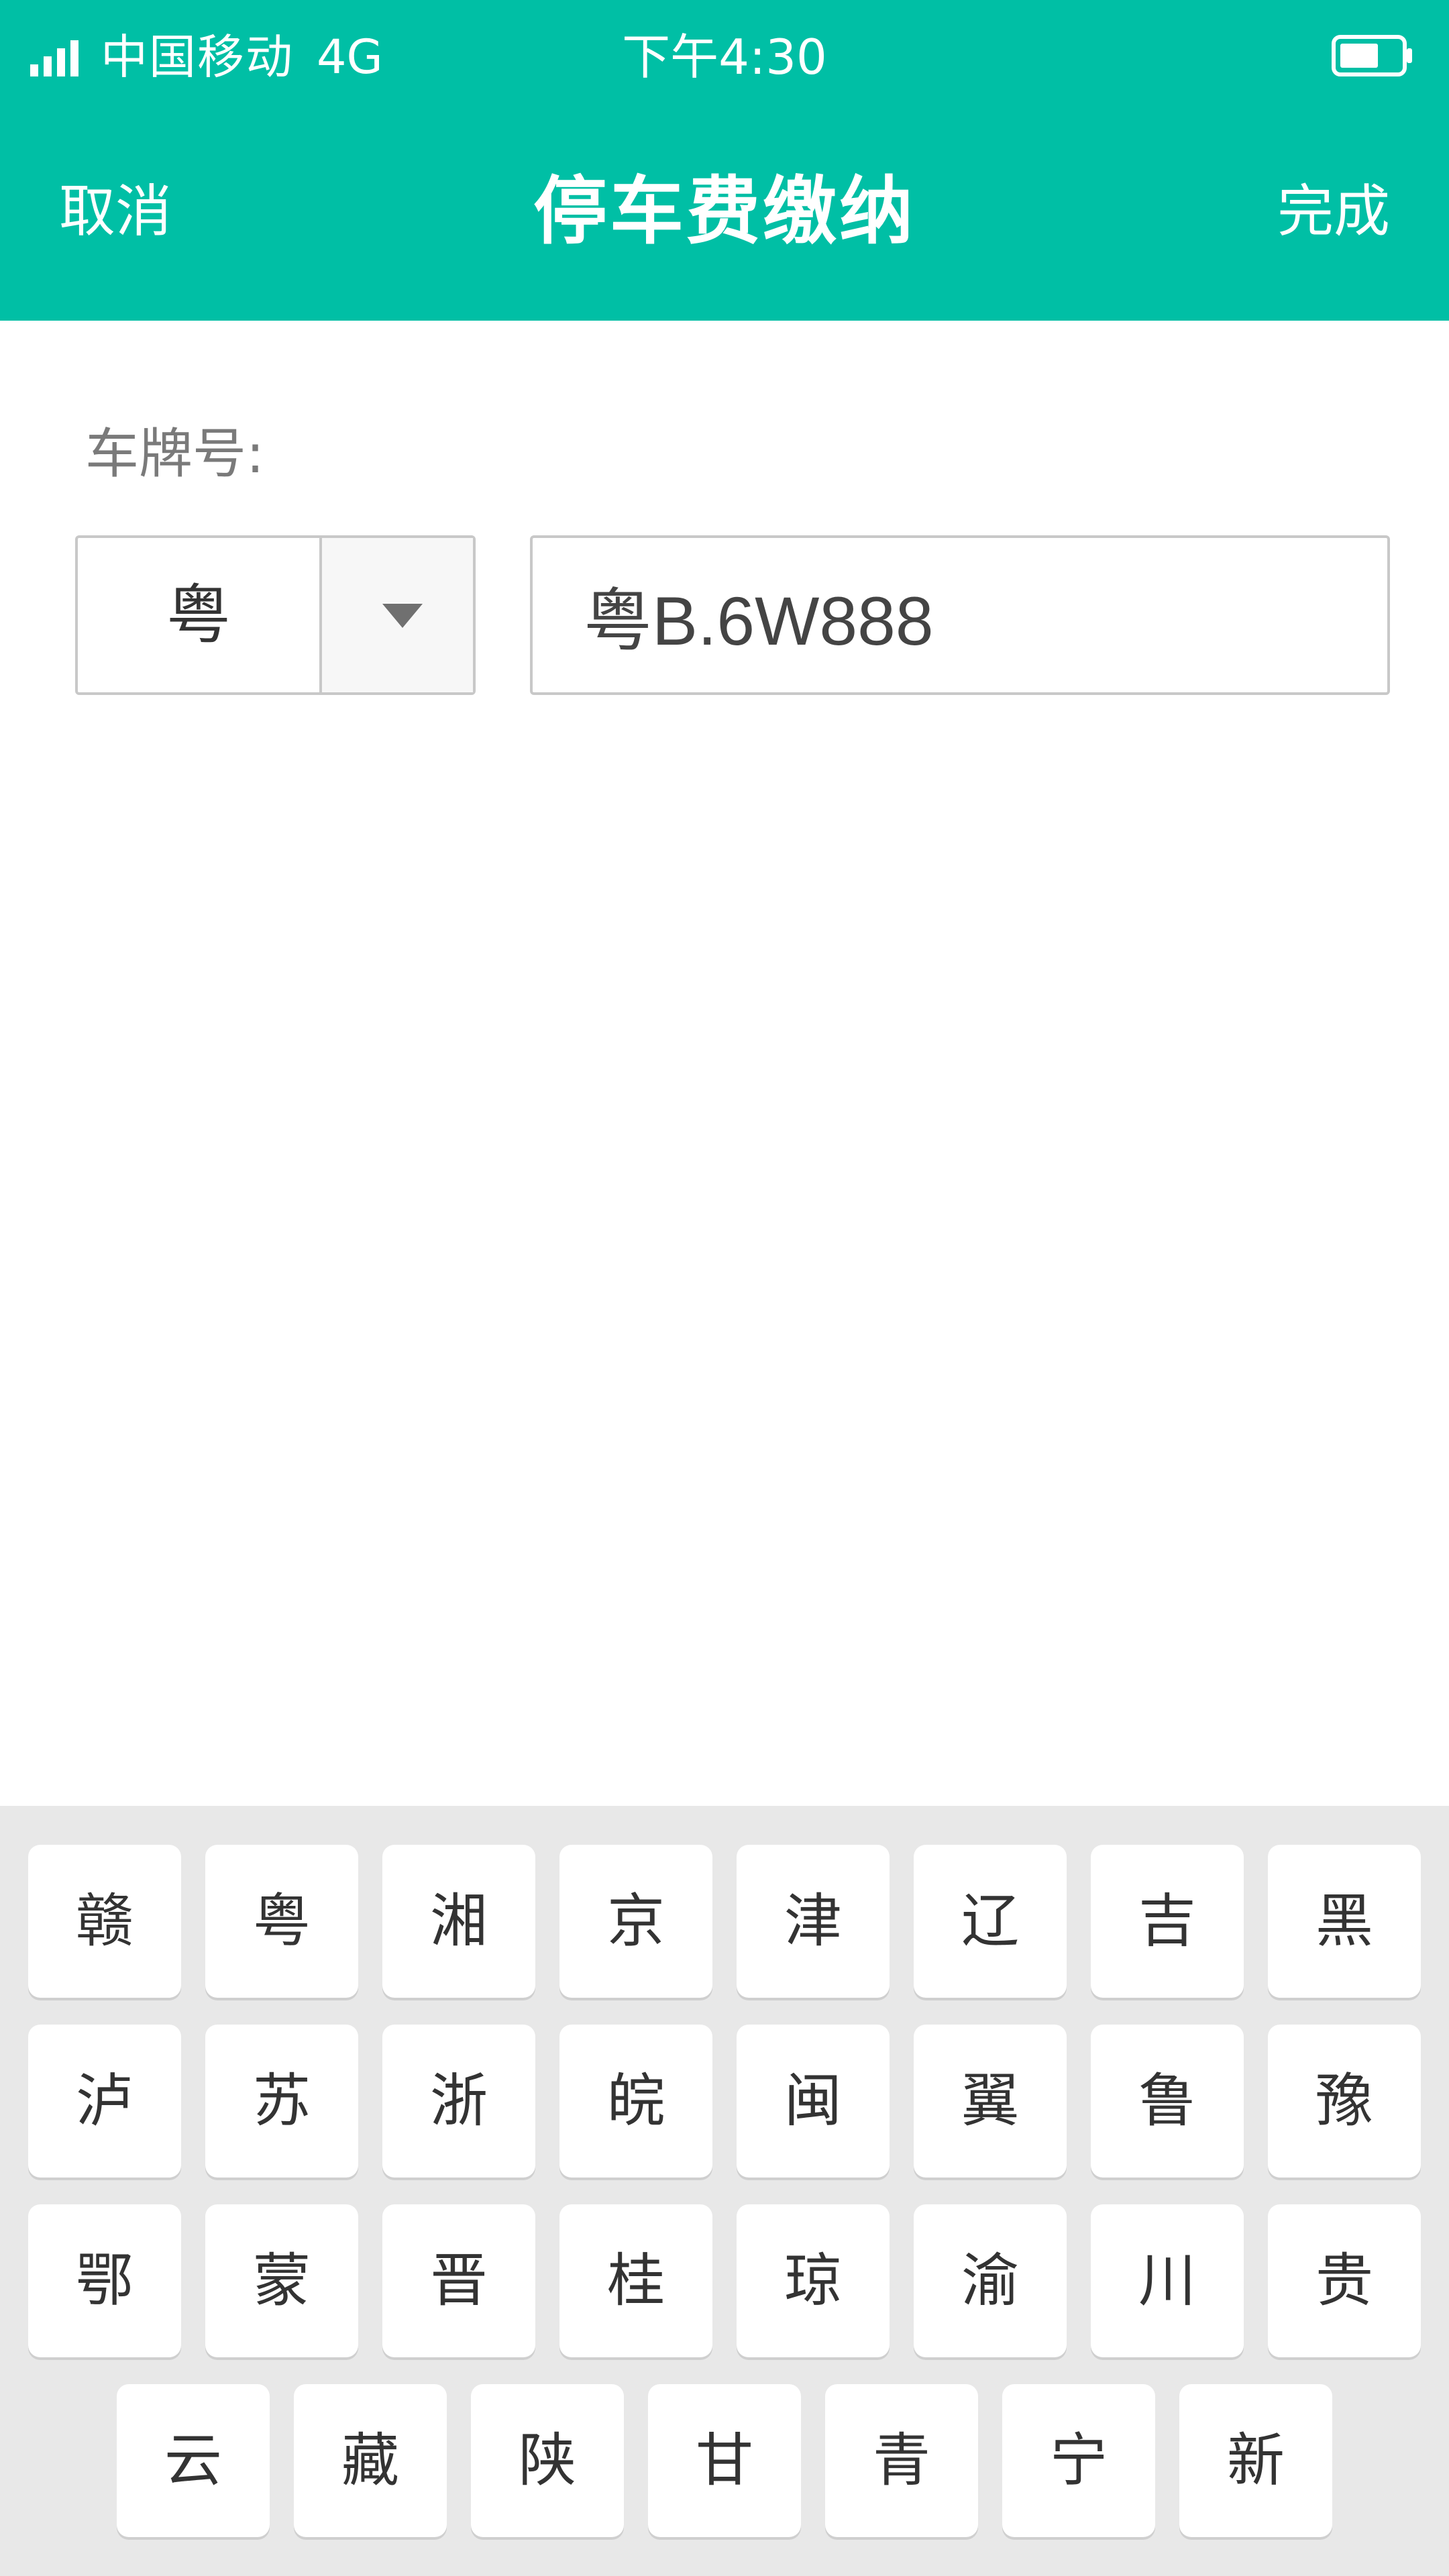 Image resolution: width=1449 pixels, height=2576 pixels. I want to click on keyboard-key: 苏, so click(281, 2101).